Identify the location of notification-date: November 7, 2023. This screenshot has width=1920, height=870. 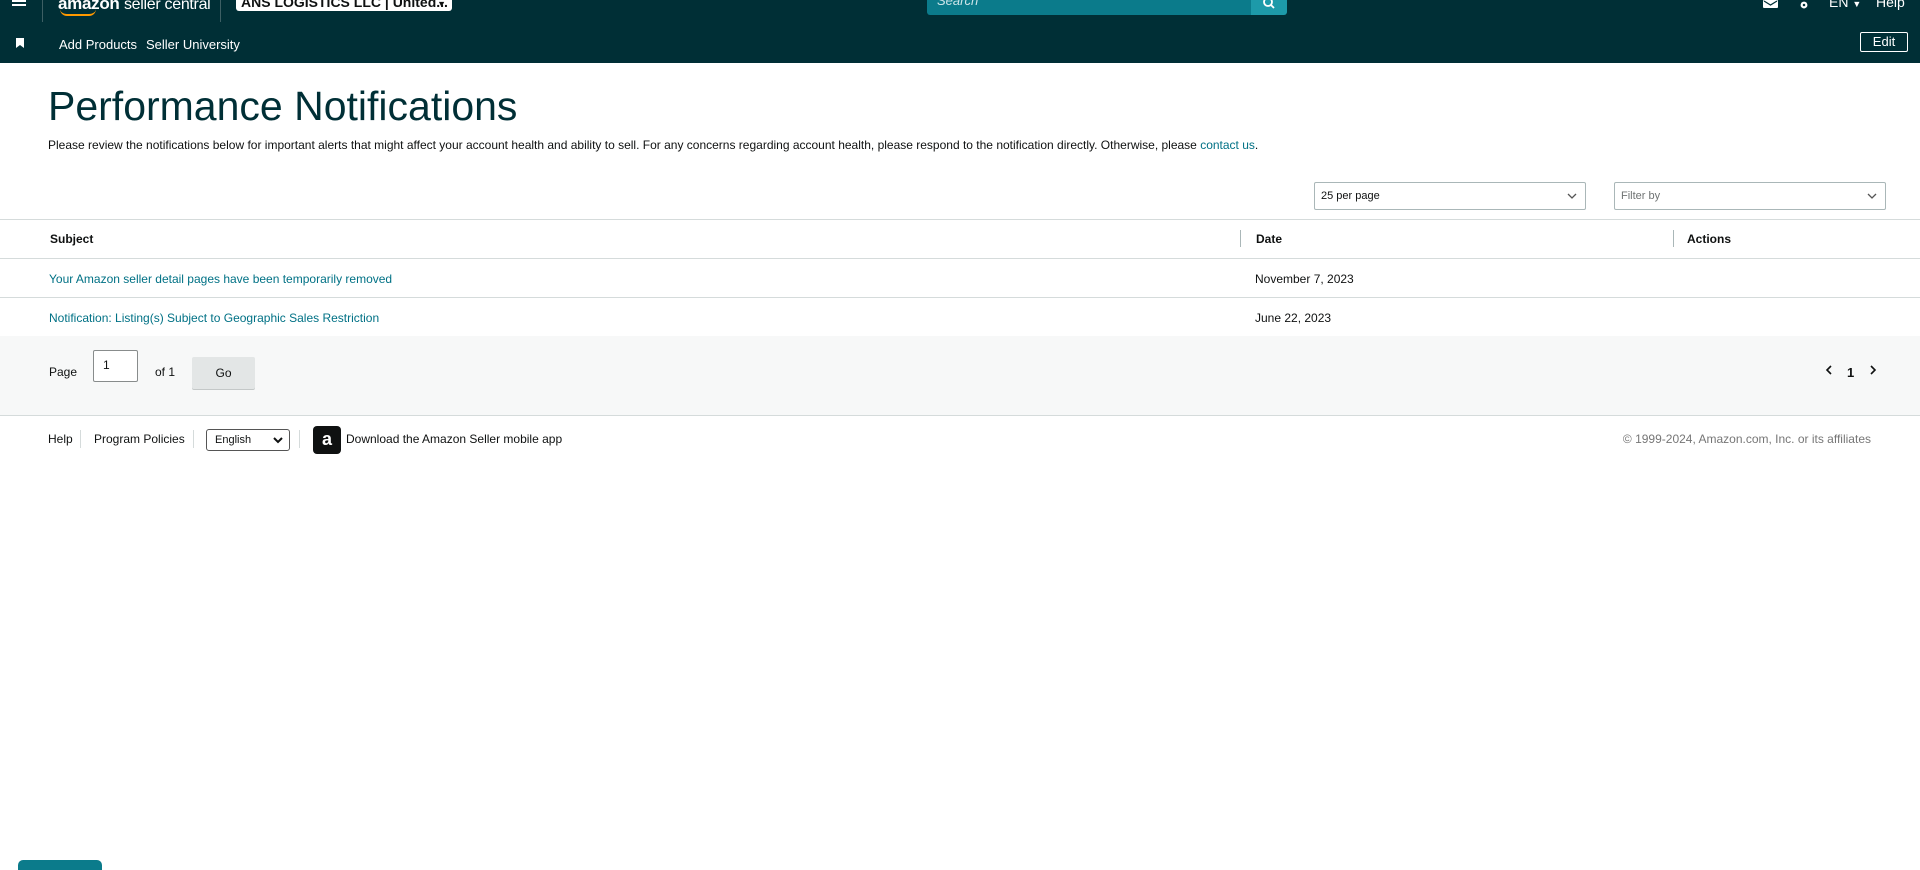
(1304, 279).